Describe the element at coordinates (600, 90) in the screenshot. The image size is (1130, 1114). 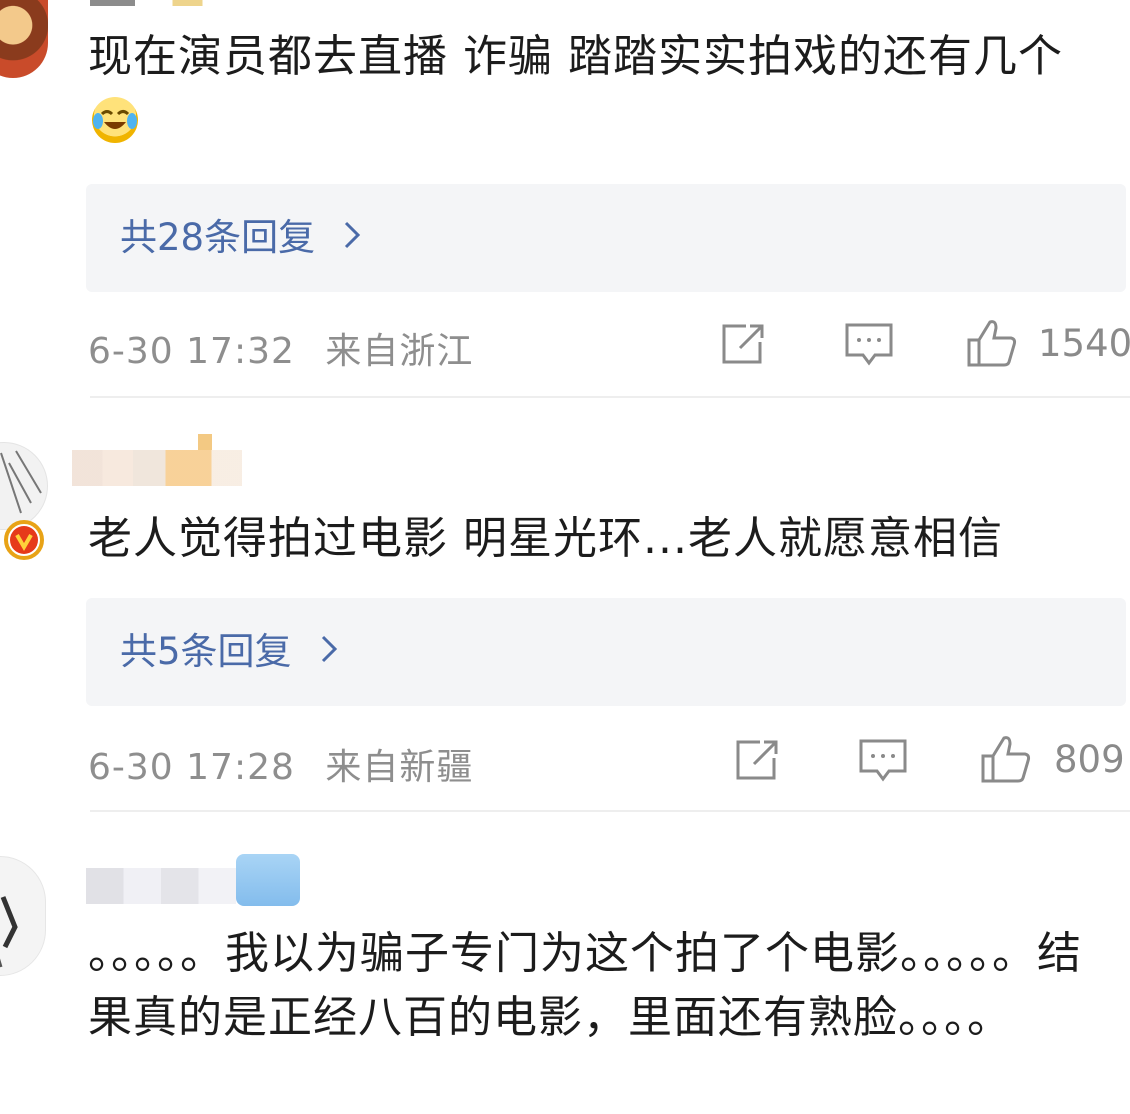
I see `comment-text: 现在演员都去直播 诈骗 踏踏实实拍戏的还有几个` at that location.